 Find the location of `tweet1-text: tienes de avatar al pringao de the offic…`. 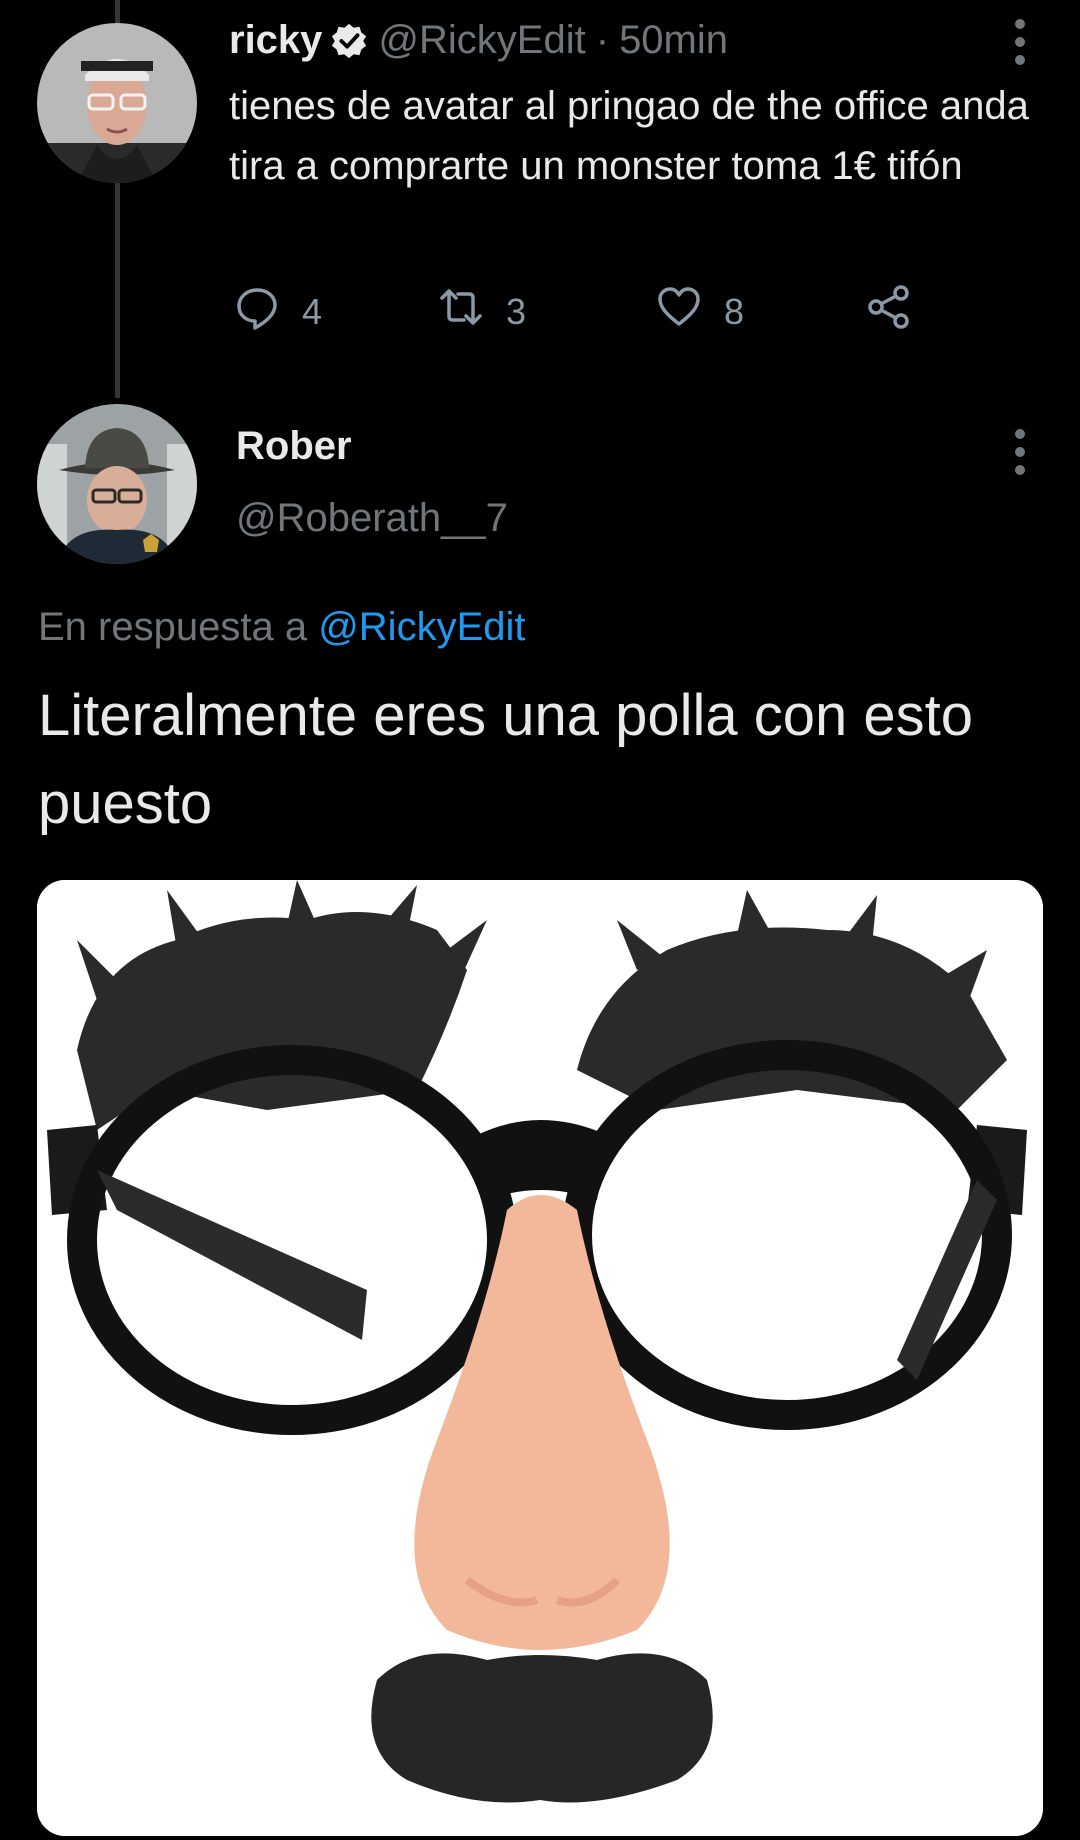

tweet1-text: tienes de avatar al pringao de the offic… is located at coordinates (629, 136).